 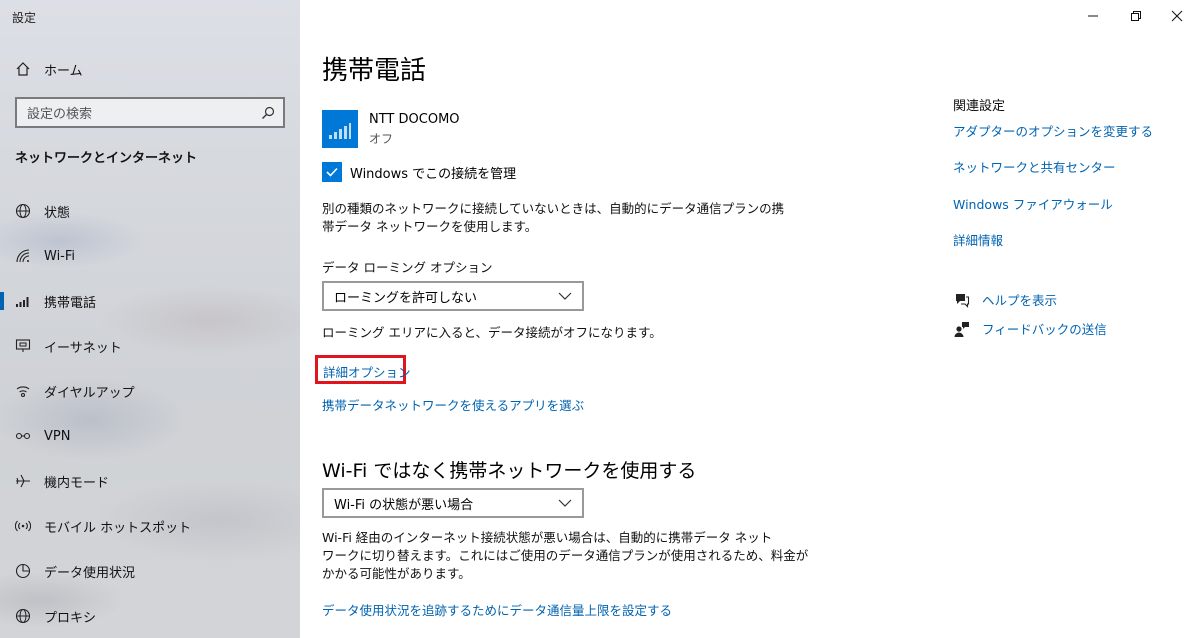 I want to click on sidebar-item-label: VPN, so click(x=57, y=436).